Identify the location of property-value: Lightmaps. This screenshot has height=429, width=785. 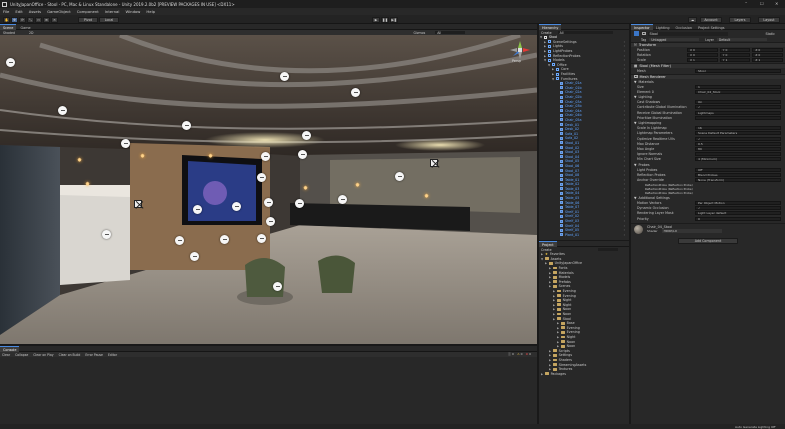
(738, 112).